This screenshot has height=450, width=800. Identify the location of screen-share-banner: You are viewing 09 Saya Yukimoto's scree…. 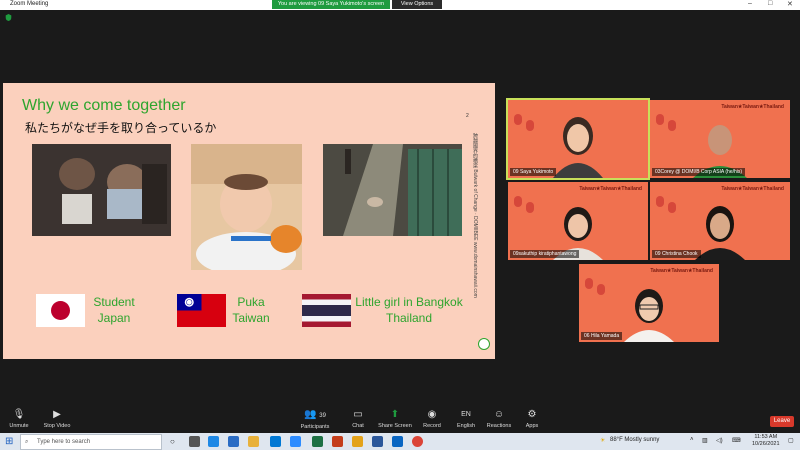
(331, 4).